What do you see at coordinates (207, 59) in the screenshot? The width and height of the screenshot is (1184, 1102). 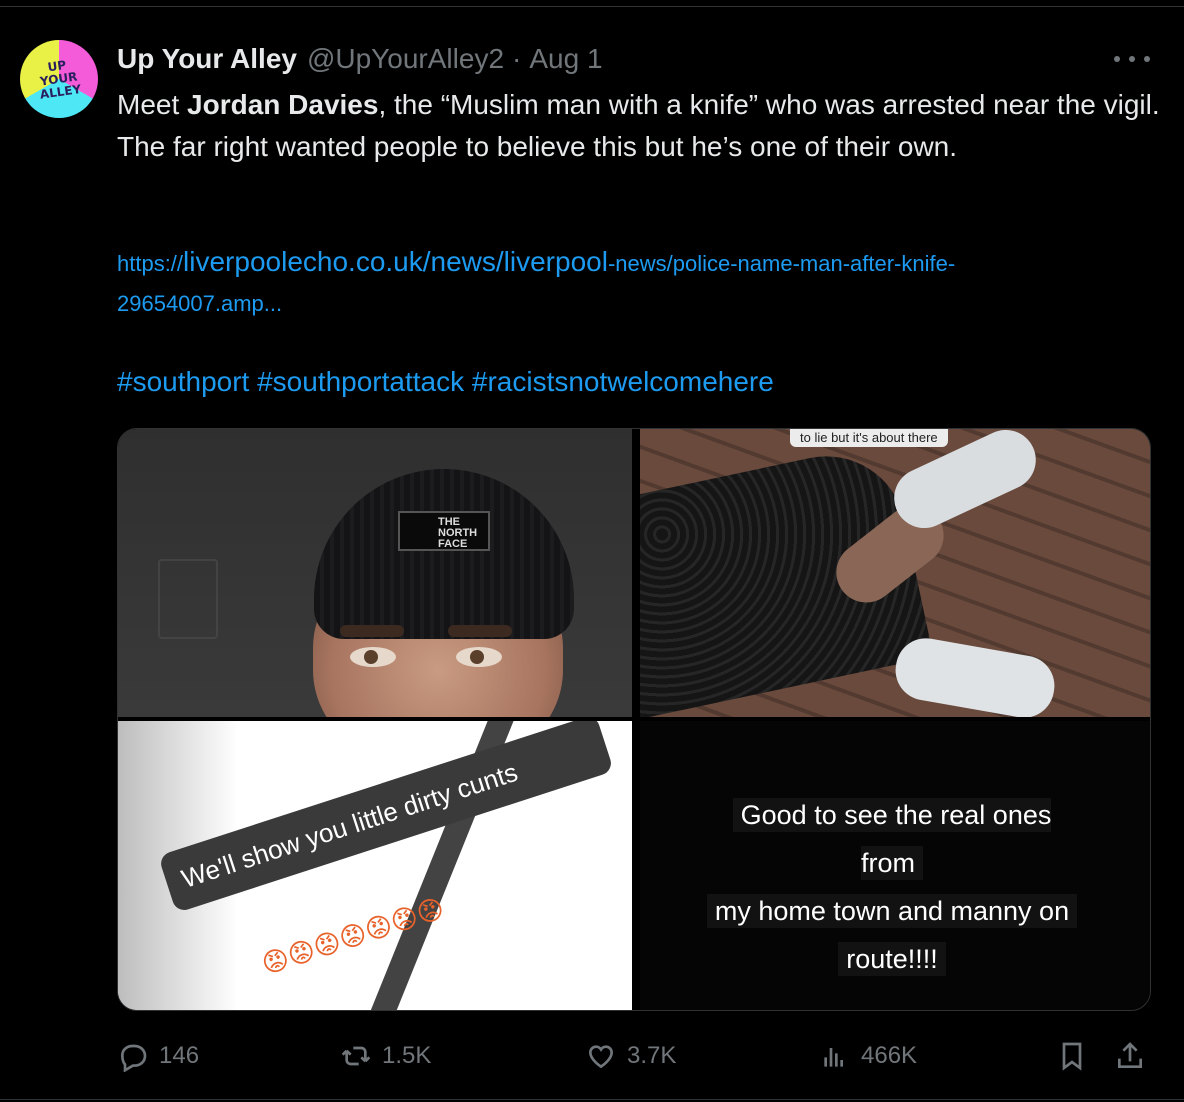 I see `author-name: Up Your Alley` at bounding box center [207, 59].